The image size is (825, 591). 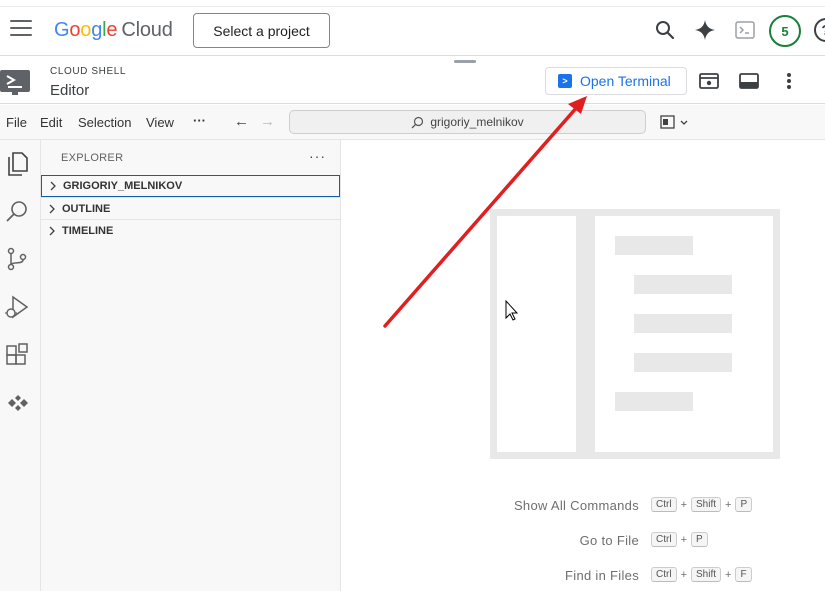 I want to click on shortcut-keys: Ctrl + Shift + P, so click(x=702, y=504).